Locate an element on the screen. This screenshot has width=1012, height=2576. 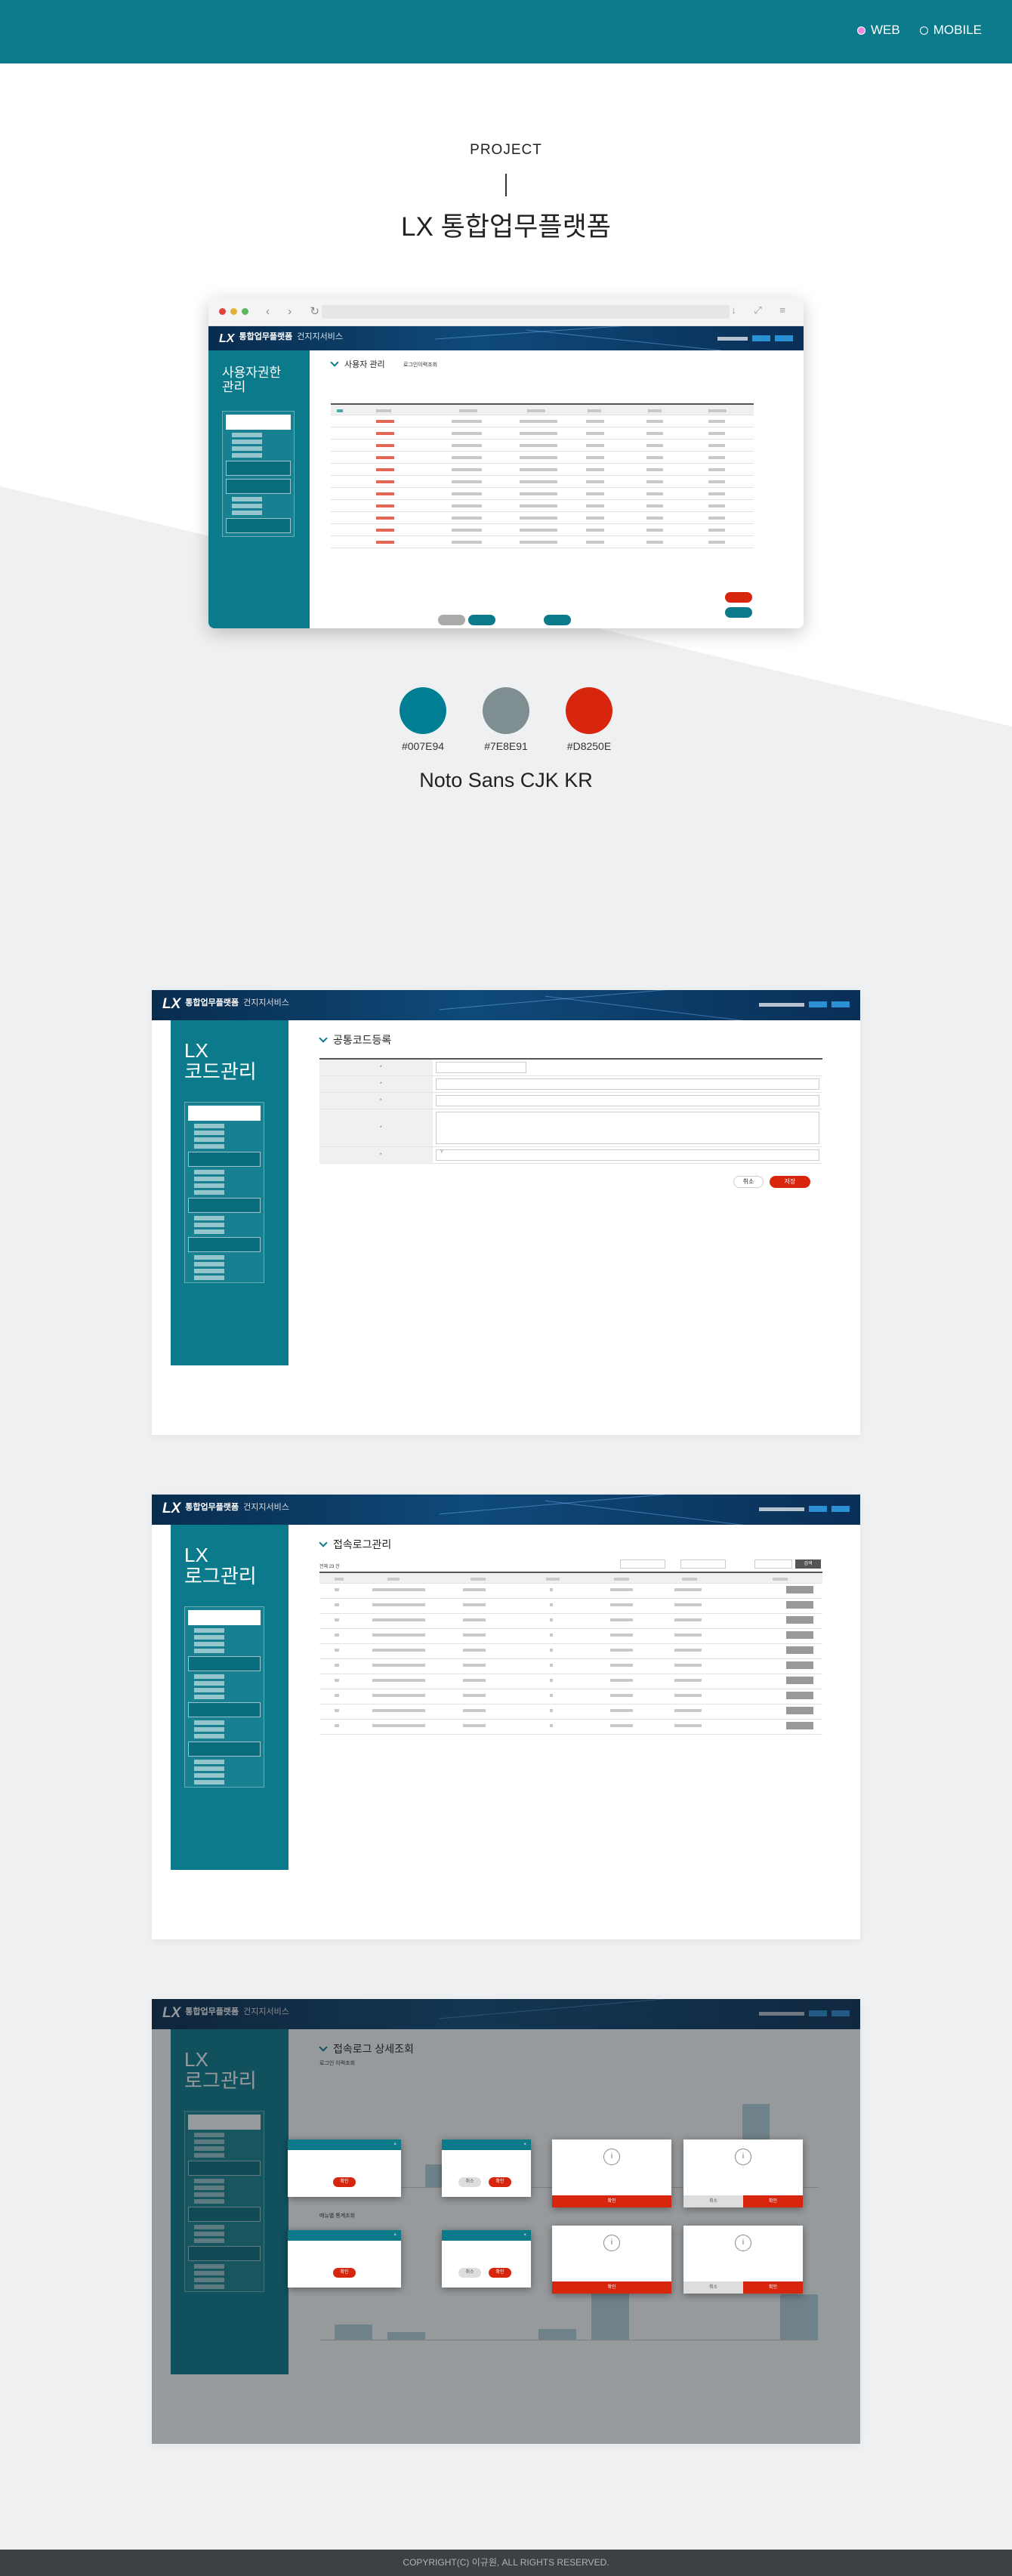
footer-copyright: COPYRIGHT(C) 이규원, ALL RIGHTS RESERVED. is located at coordinates (506, 2563).